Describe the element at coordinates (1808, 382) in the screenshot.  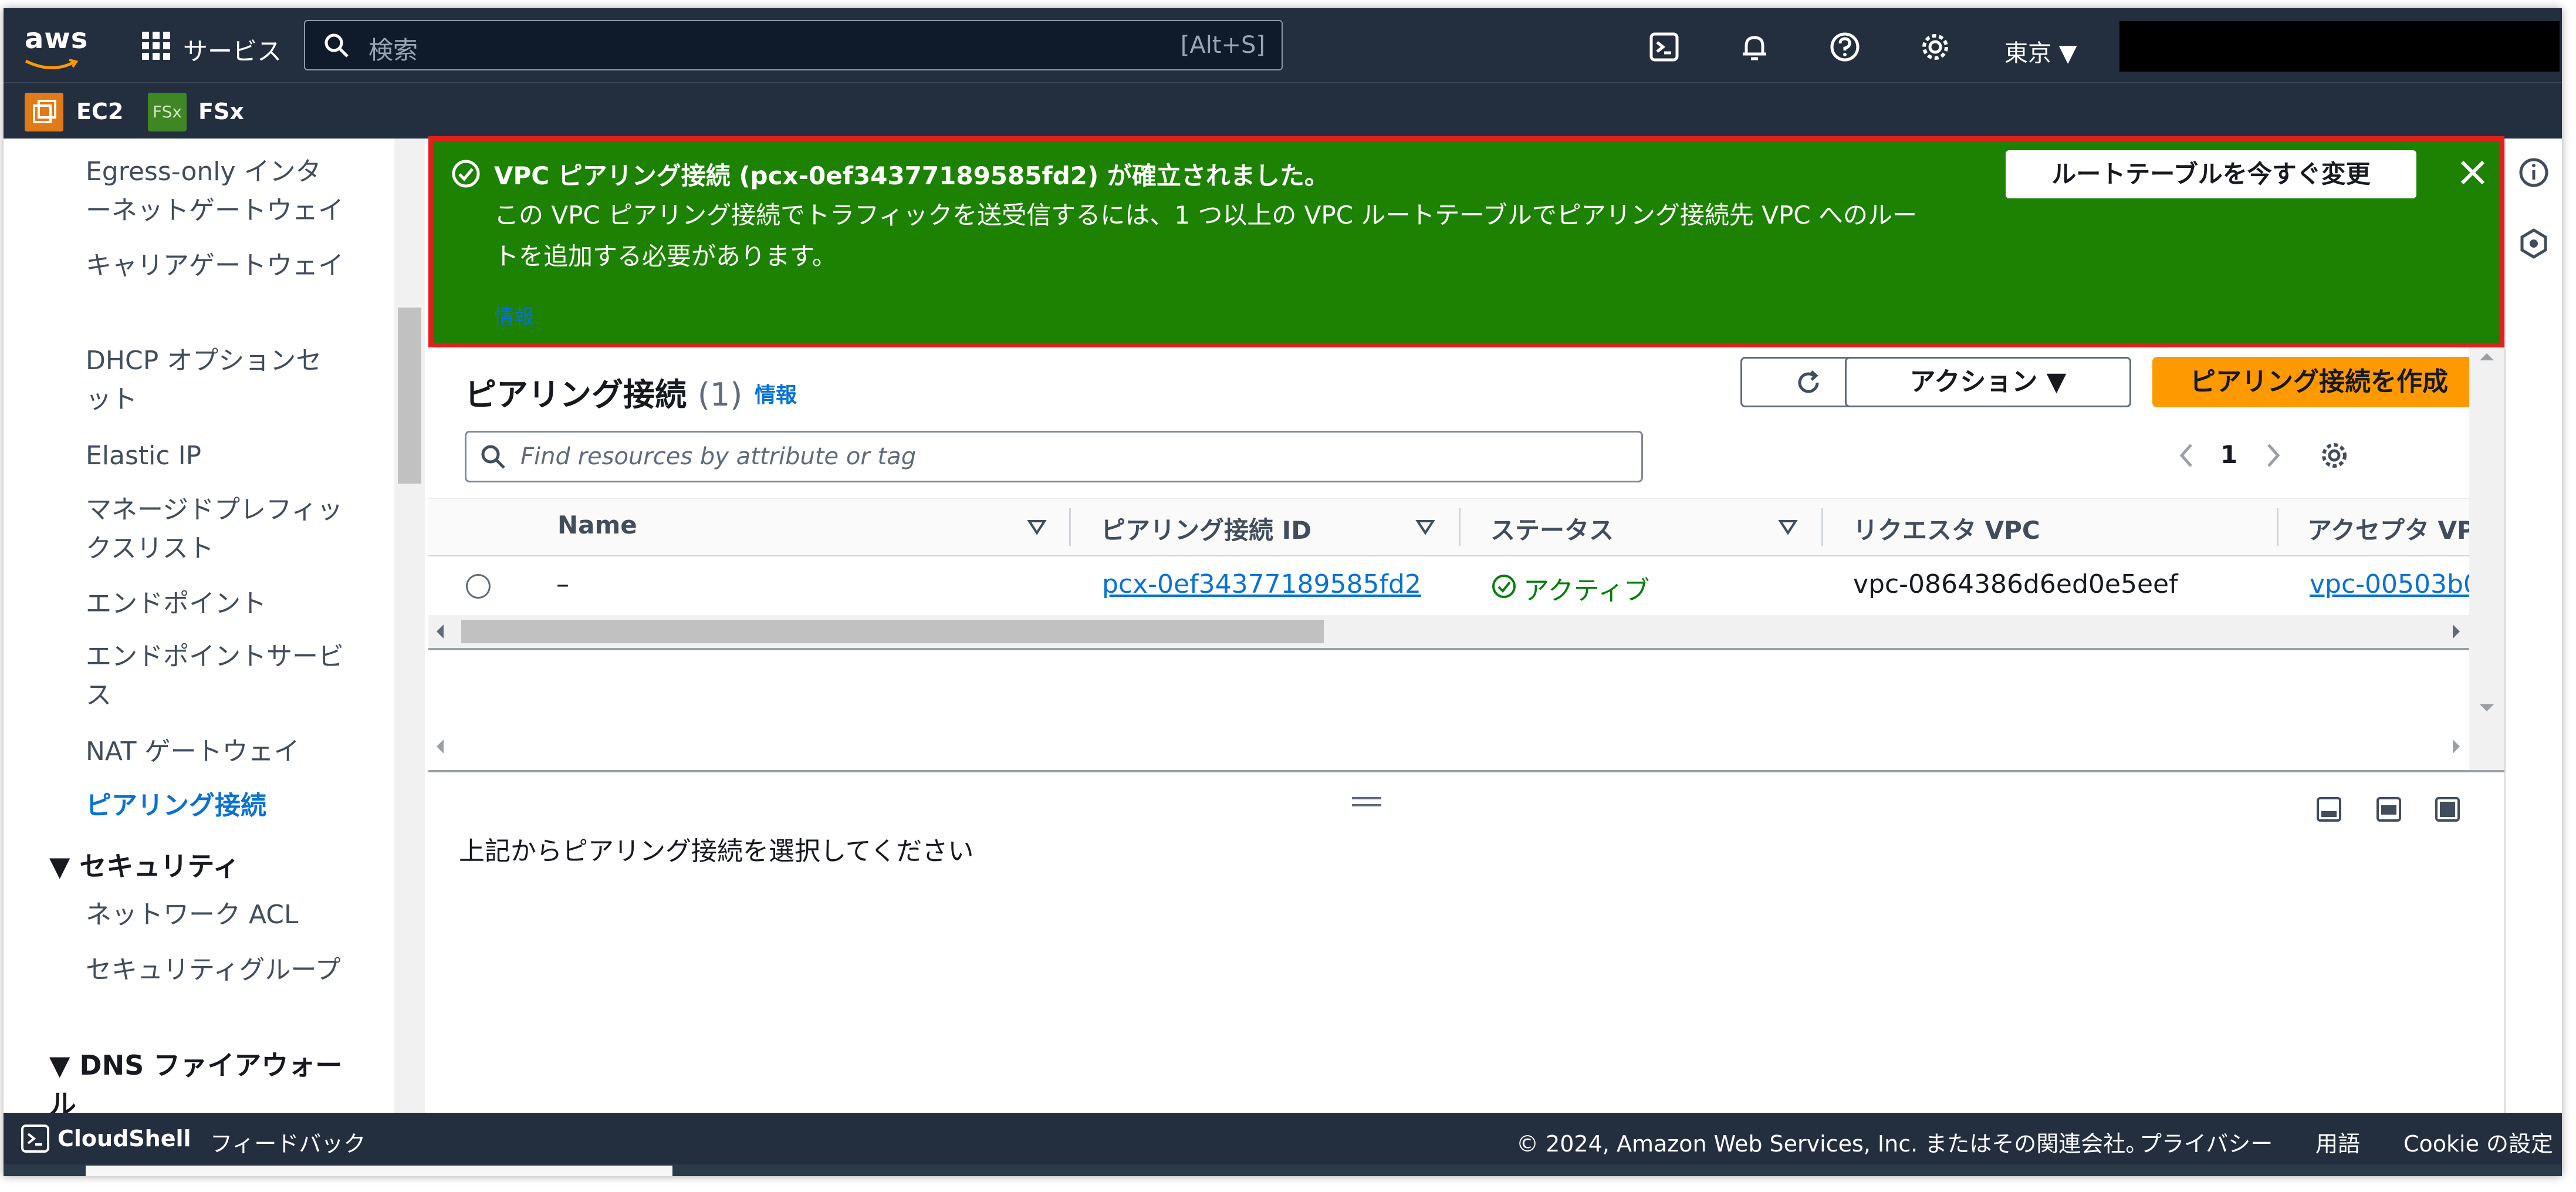
I see `refresh-icon` at that location.